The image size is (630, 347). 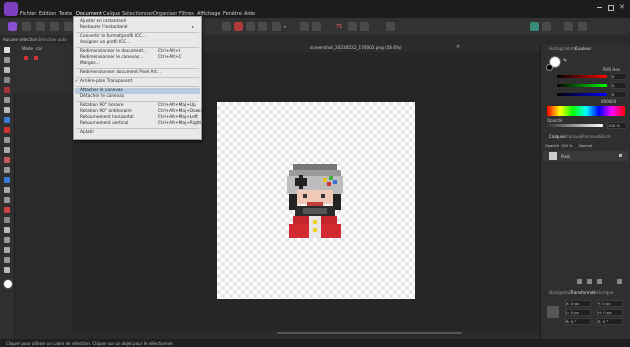 I want to click on menu-item-adjust-snapshot: Ajuster en instantané, so click(x=103, y=21).